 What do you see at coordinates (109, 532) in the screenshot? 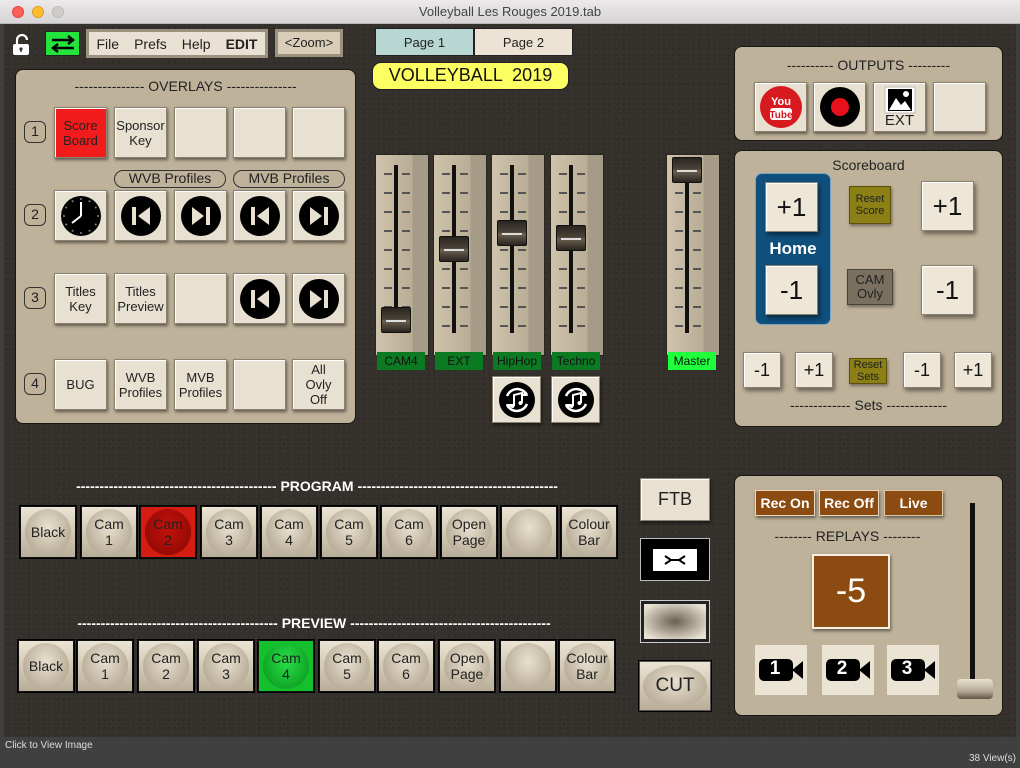
I see `program-cam-1-button: Cam 1` at bounding box center [109, 532].